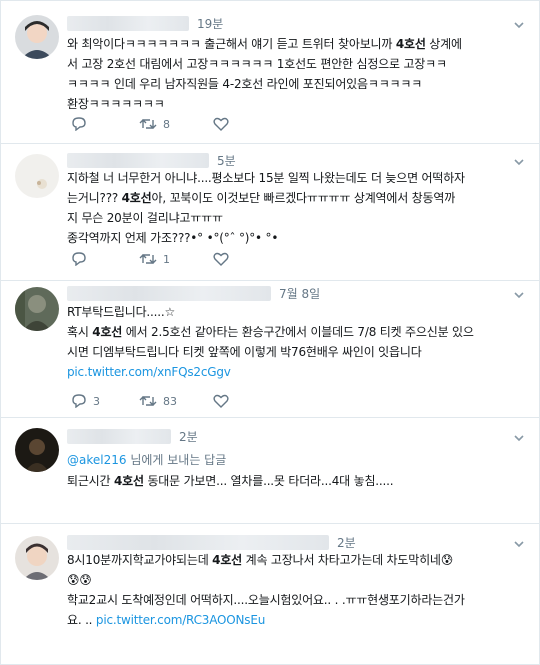 The image size is (540, 665). Describe the element at coordinates (121, 312) in the screenshot. I see `tweet-line: RT부탁드립니다.....☆` at that location.